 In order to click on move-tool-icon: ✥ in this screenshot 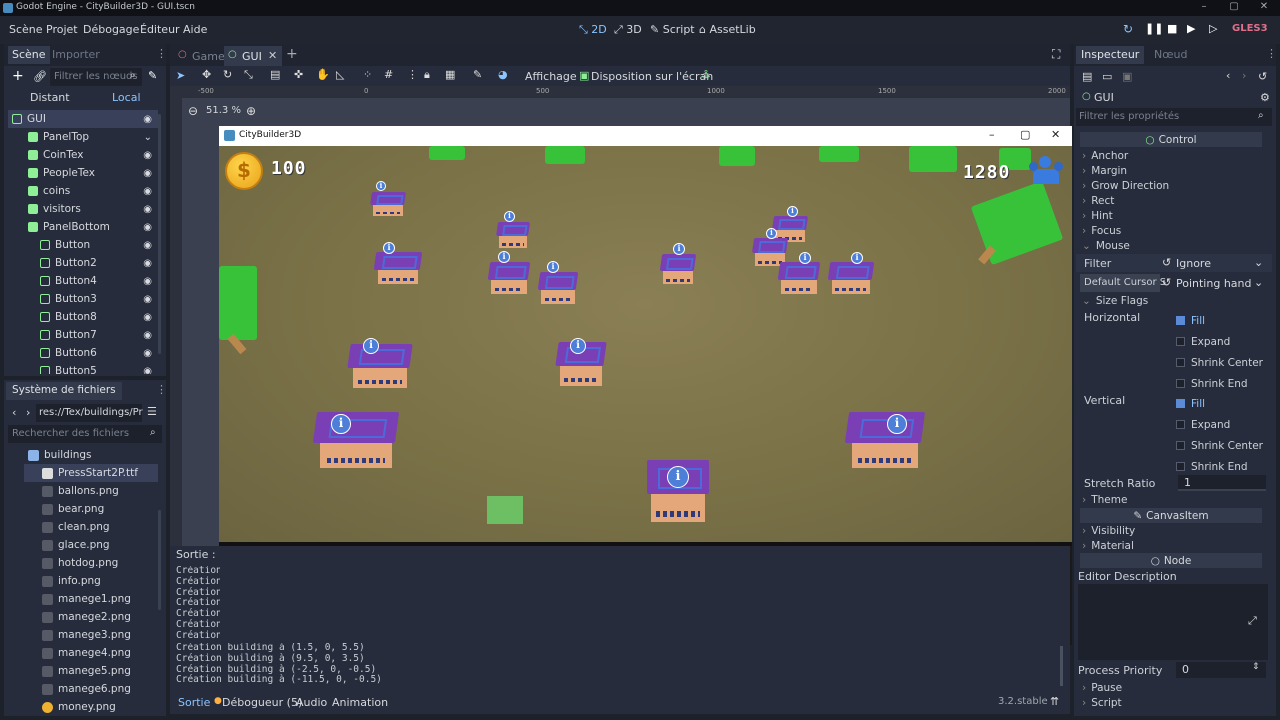, I will do `click(206, 74)`.